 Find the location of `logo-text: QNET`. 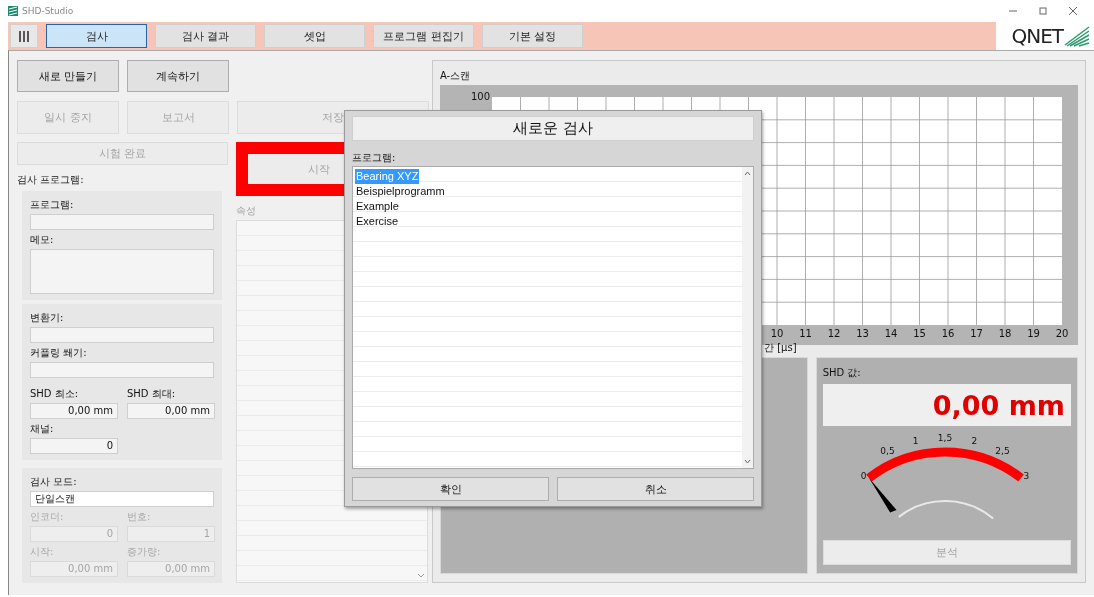

logo-text: QNET is located at coordinates (1037, 36).